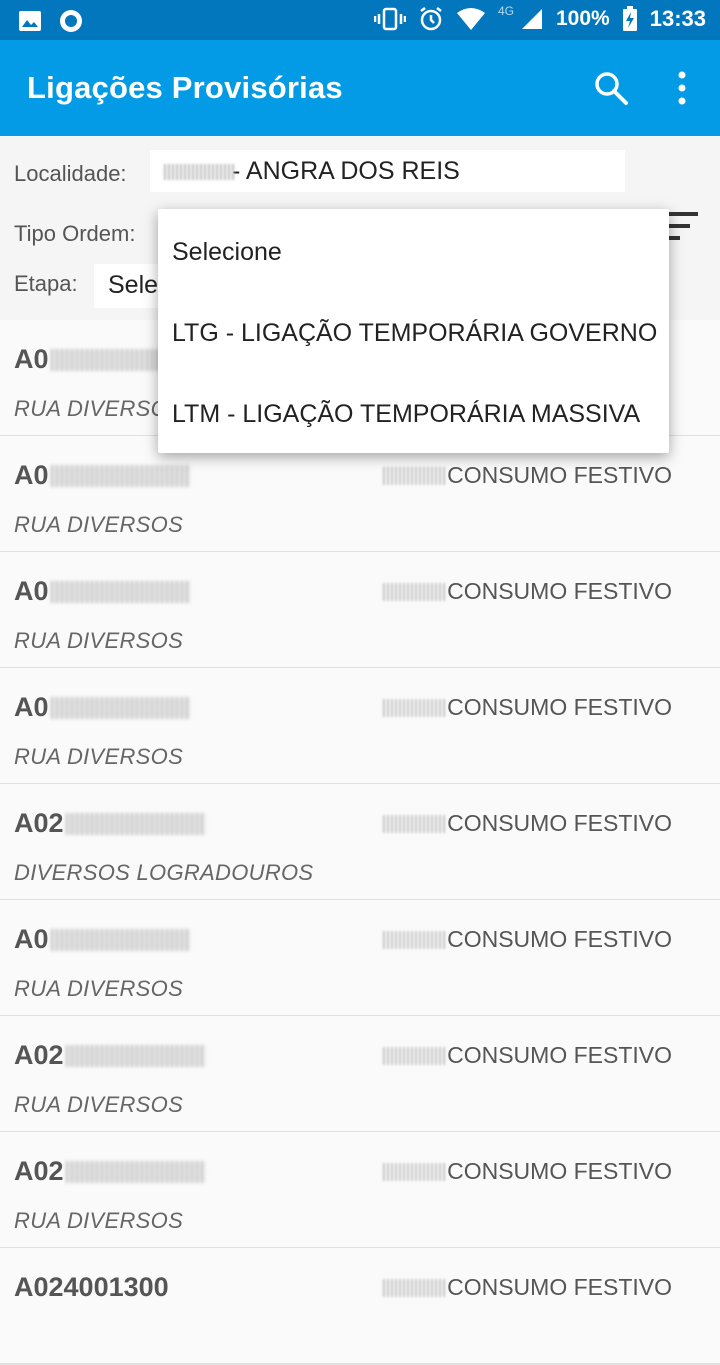  I want to click on image-notification-icon, so click(30, 21).